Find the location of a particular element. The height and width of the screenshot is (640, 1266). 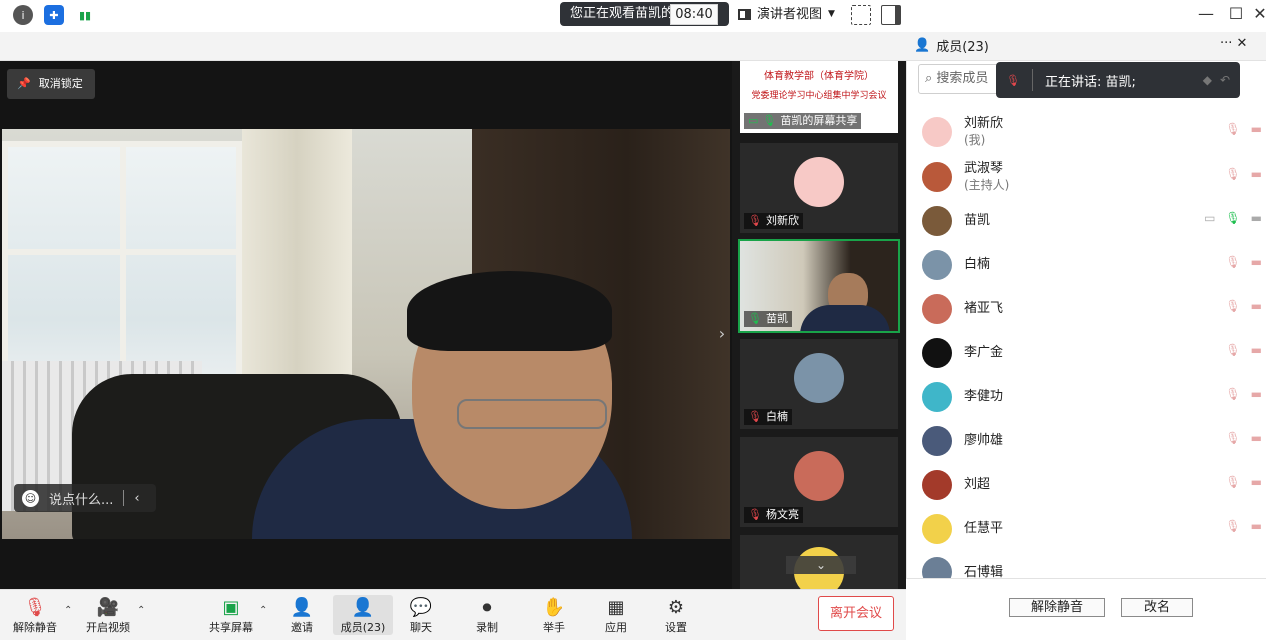

speaking-indicator: 🎙 正在讲话: 苗凯; ◆ ↶ is located at coordinates (1118, 80).